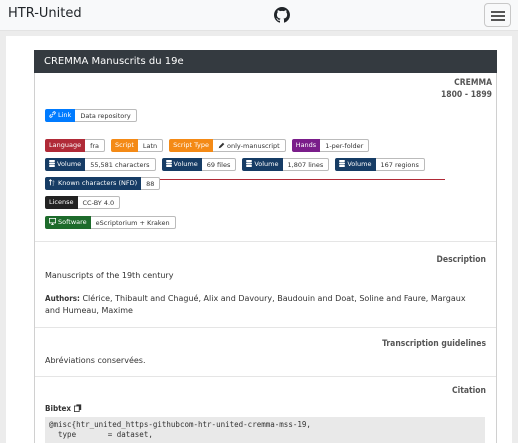 Image resolution: width=518 pixels, height=443 pixels. I want to click on authors-label: Authors:, so click(62, 298).